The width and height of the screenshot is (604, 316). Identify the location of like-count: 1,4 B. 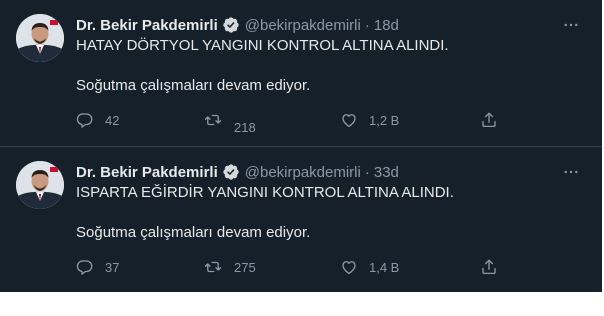
(384, 267).